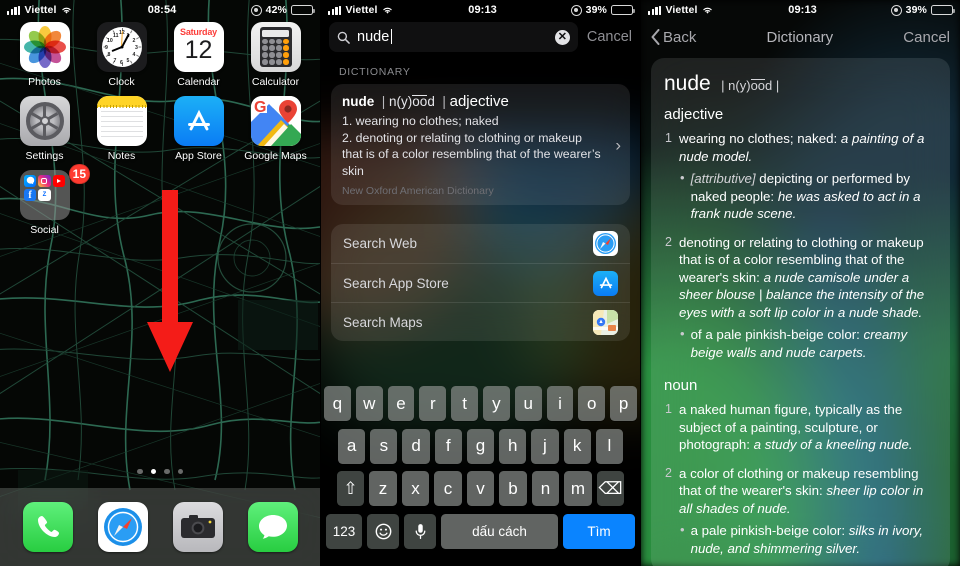  Describe the element at coordinates (352, 446) in the screenshot. I see `key-a: a` at that location.